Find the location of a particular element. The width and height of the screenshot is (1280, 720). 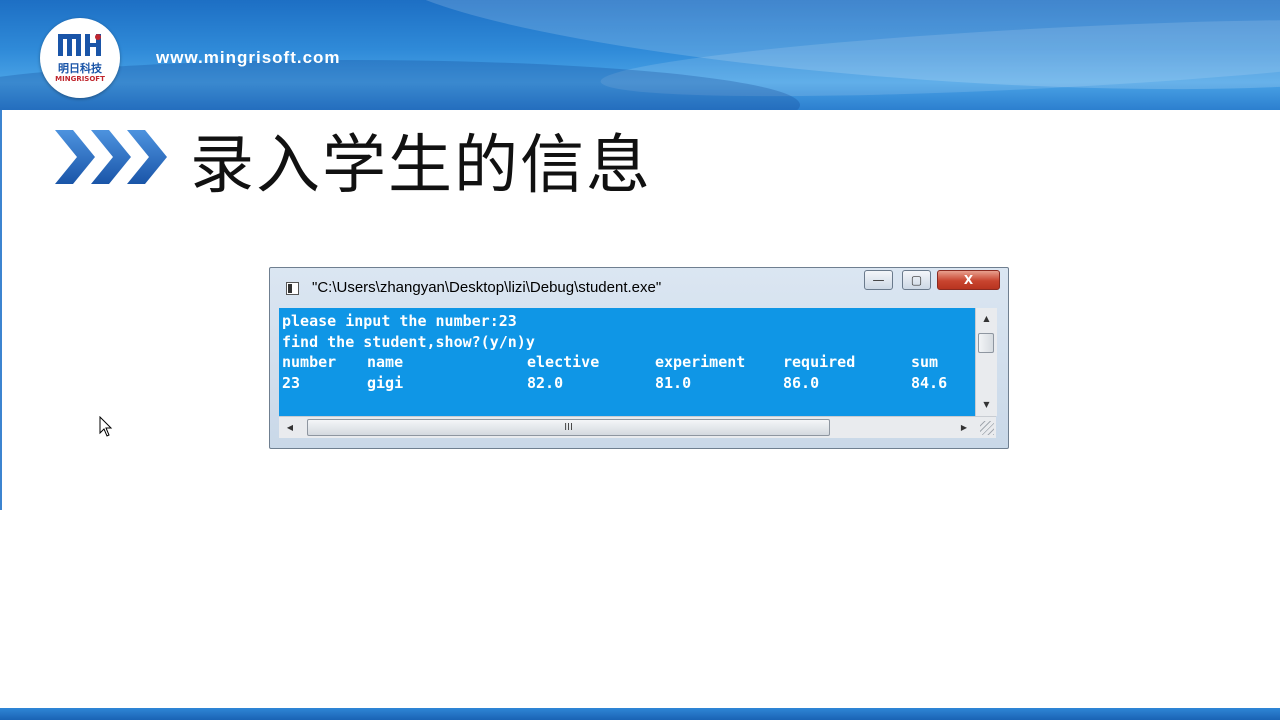

scroll-up-arrow-icon: ▲ is located at coordinates (986, 319).